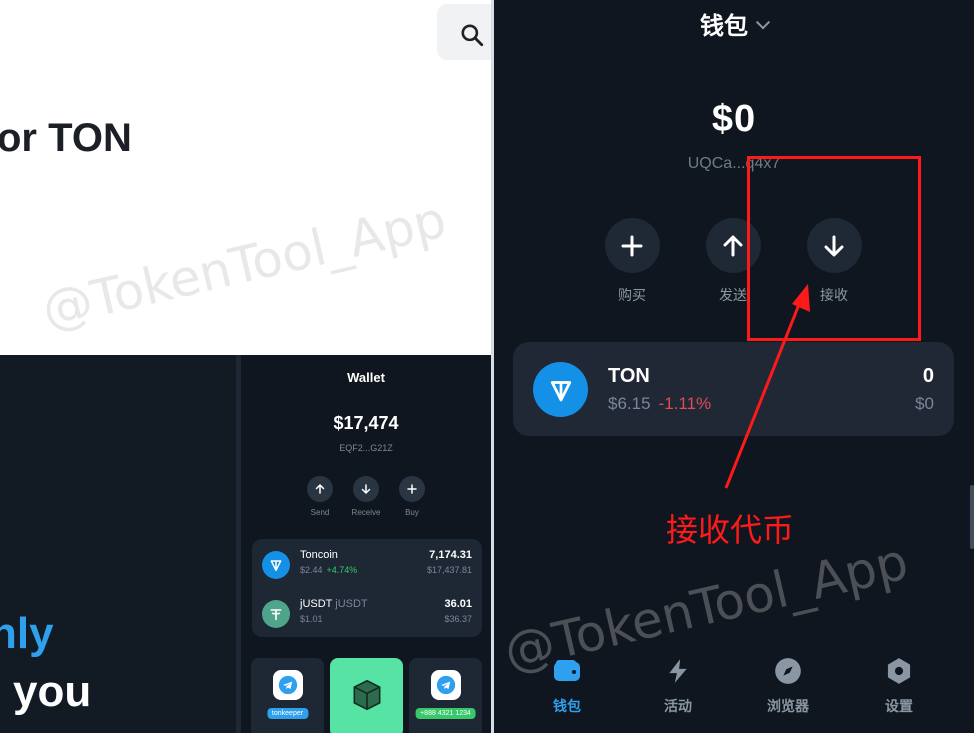 This screenshot has width=974, height=733. Describe the element at coordinates (730, 530) in the screenshot. I see `annotation-label: 接收代币` at that location.